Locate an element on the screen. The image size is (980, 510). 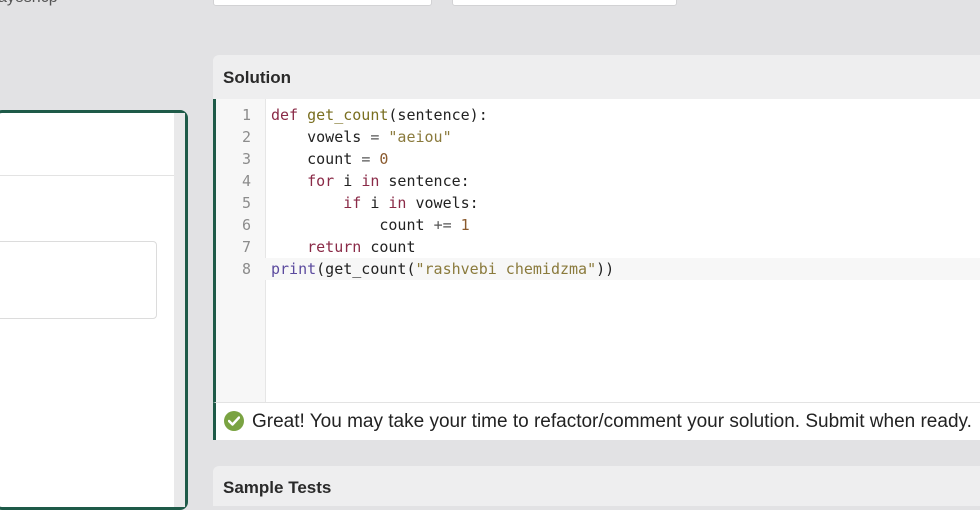
line-number: 3 is located at coordinates (246, 159).